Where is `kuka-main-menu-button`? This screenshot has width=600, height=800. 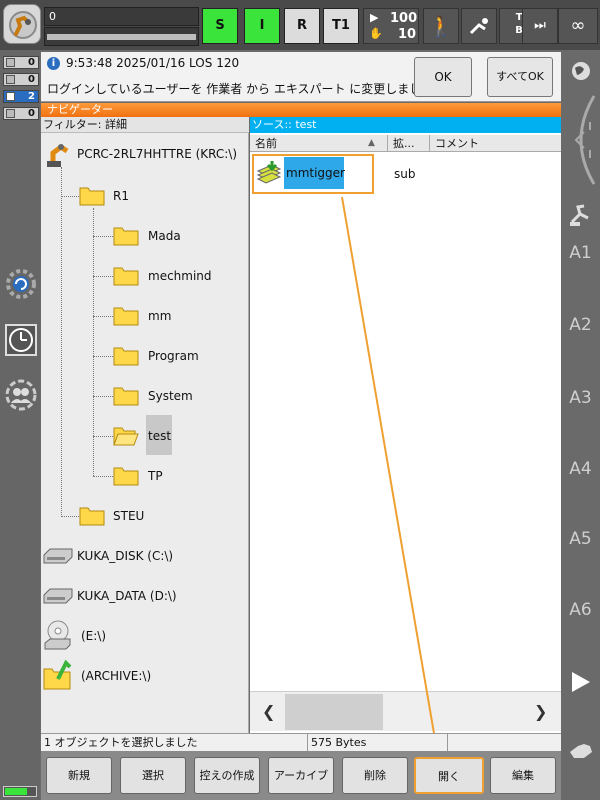
kuka-main-menu-button is located at coordinates (22, 24).